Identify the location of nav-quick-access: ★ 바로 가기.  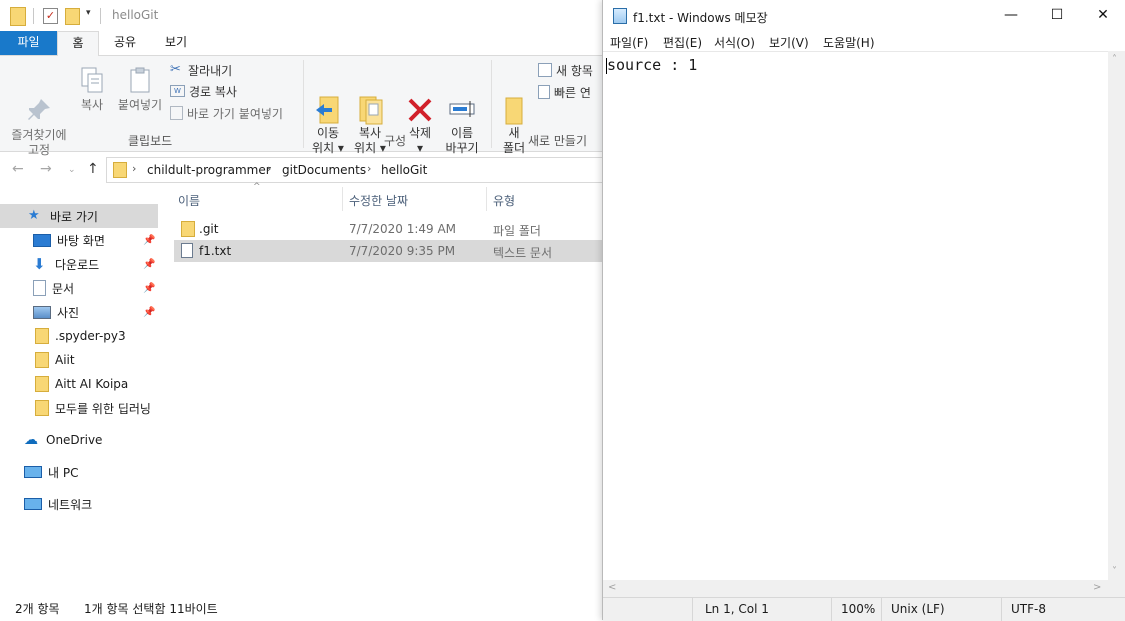
(79, 216).